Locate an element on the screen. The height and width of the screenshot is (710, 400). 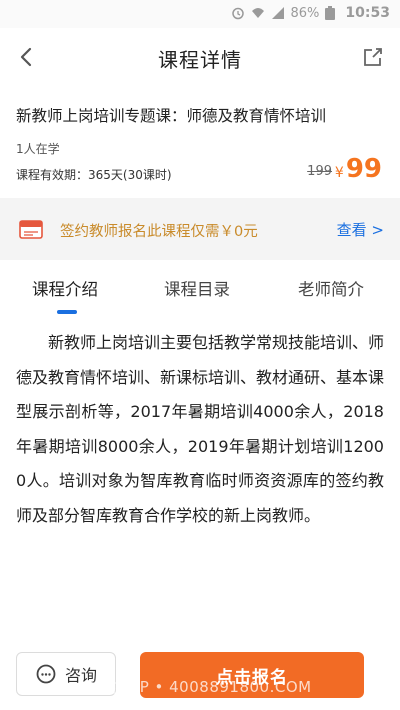
share-icon is located at coordinates (373, 57).